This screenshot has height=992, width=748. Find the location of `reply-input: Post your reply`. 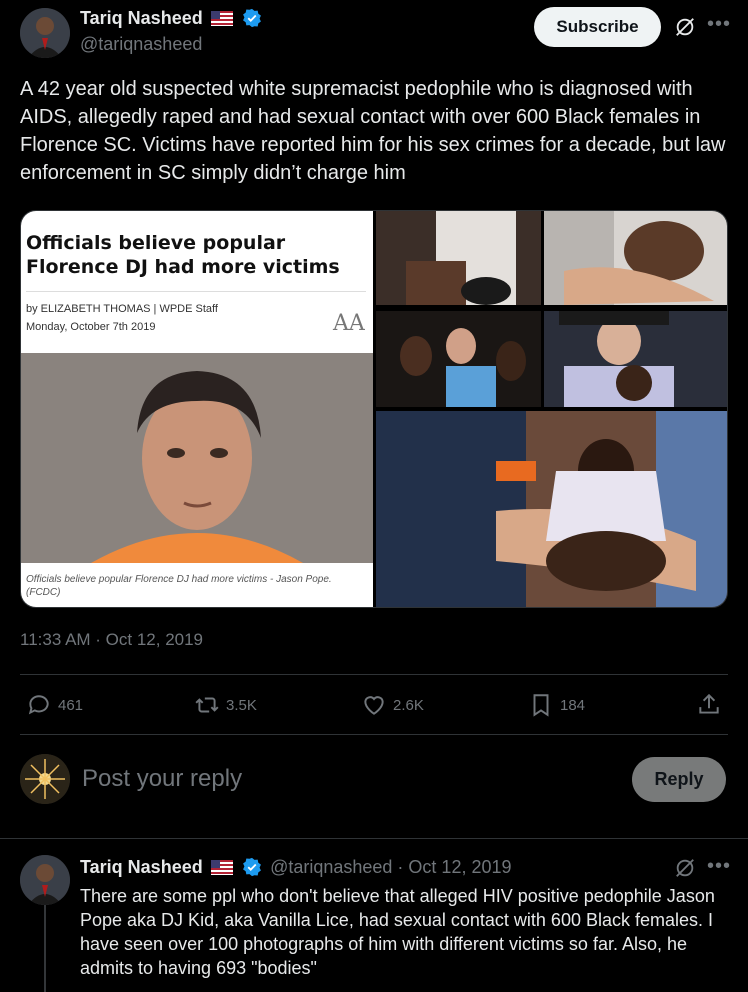

reply-input: Post your reply is located at coordinates (162, 779).